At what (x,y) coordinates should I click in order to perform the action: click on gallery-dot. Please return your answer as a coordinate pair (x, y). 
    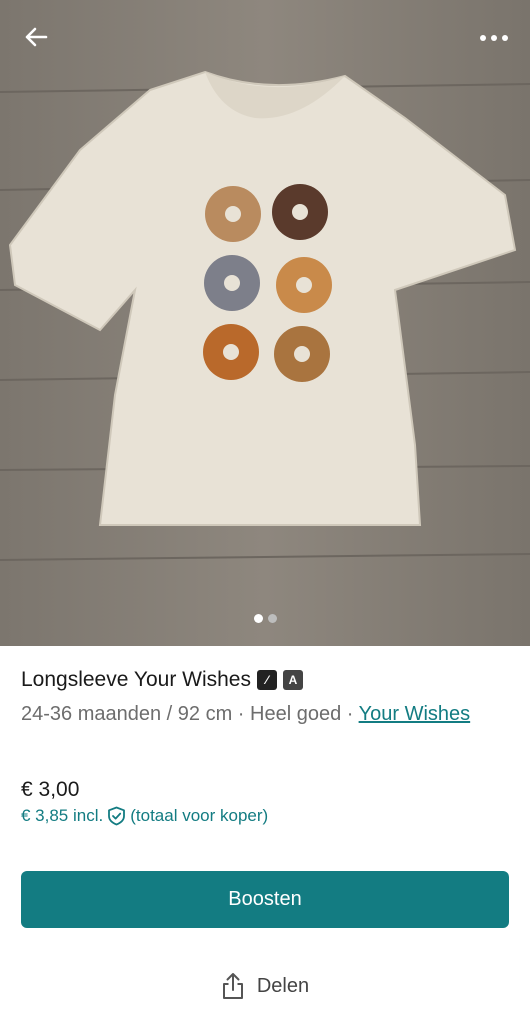
    Looking at the image, I should click on (272, 618).